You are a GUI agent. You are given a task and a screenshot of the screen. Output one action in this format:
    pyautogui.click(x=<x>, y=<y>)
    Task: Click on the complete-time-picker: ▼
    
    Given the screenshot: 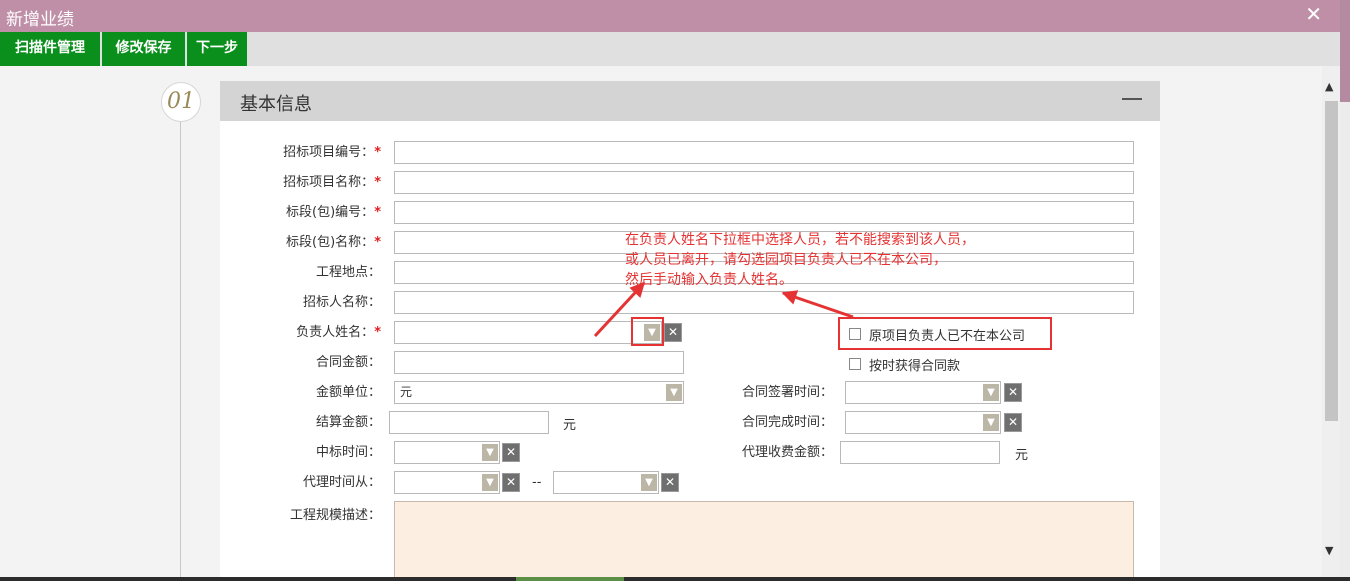 What is the action you would take?
    pyautogui.click(x=923, y=422)
    